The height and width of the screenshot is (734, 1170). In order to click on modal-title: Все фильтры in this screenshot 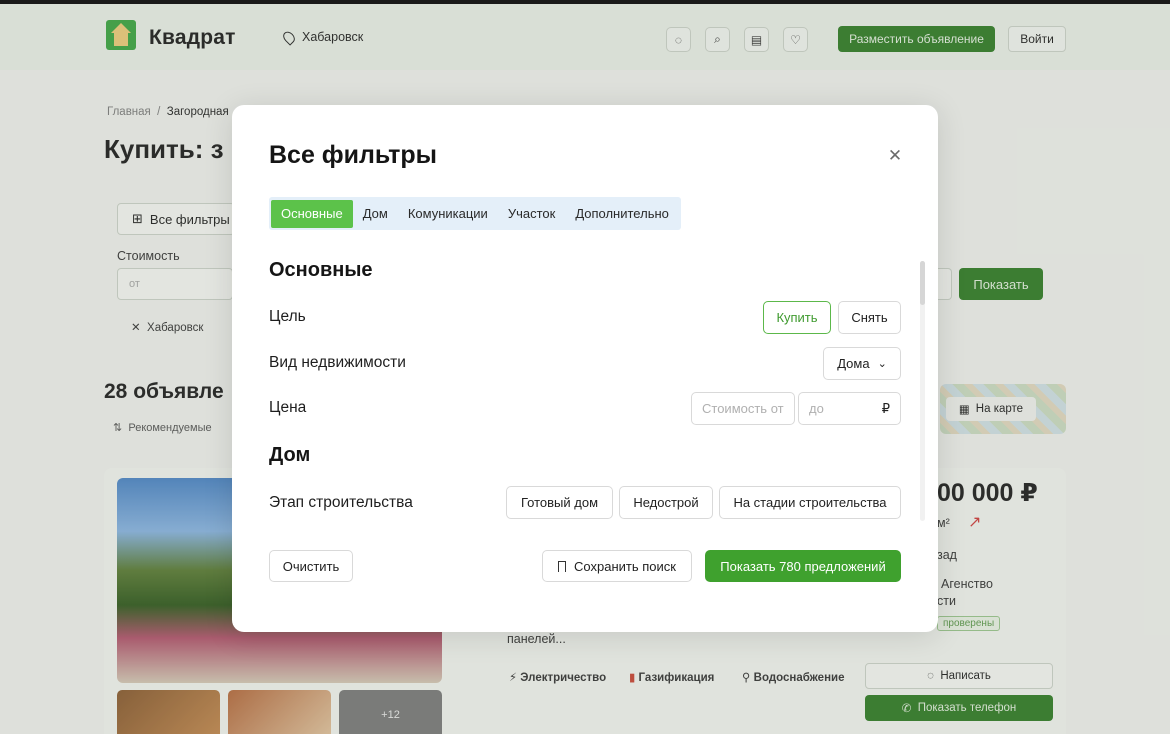, I will do `click(353, 155)`.